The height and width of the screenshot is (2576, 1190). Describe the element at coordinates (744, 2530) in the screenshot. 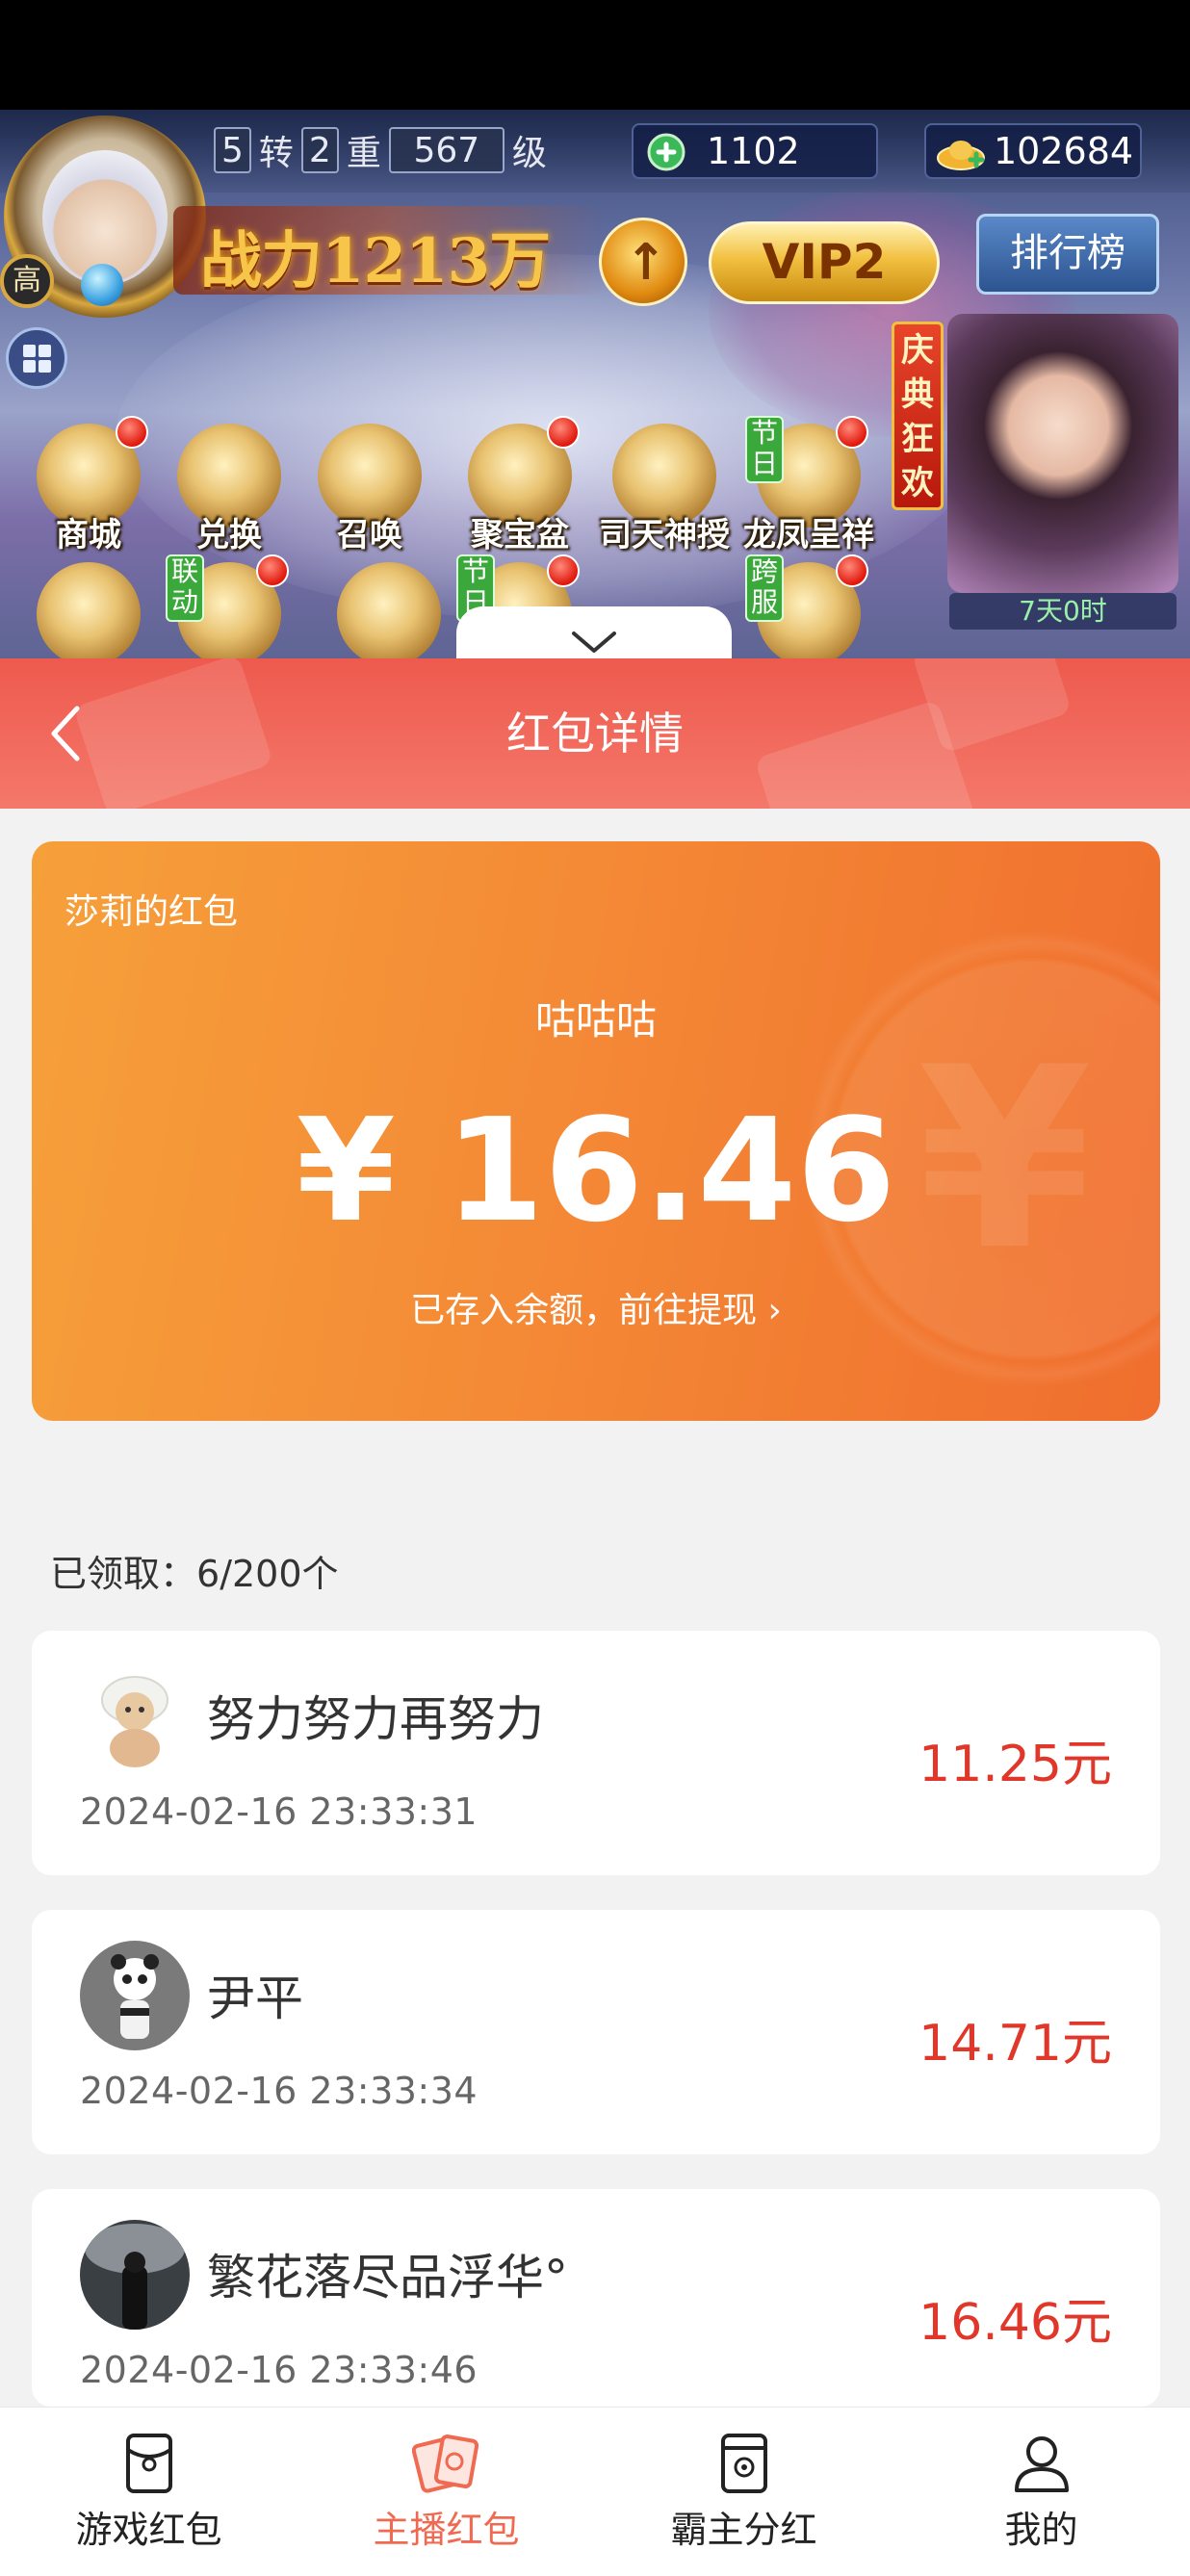

I see `nav-label: 霸主分红` at that location.